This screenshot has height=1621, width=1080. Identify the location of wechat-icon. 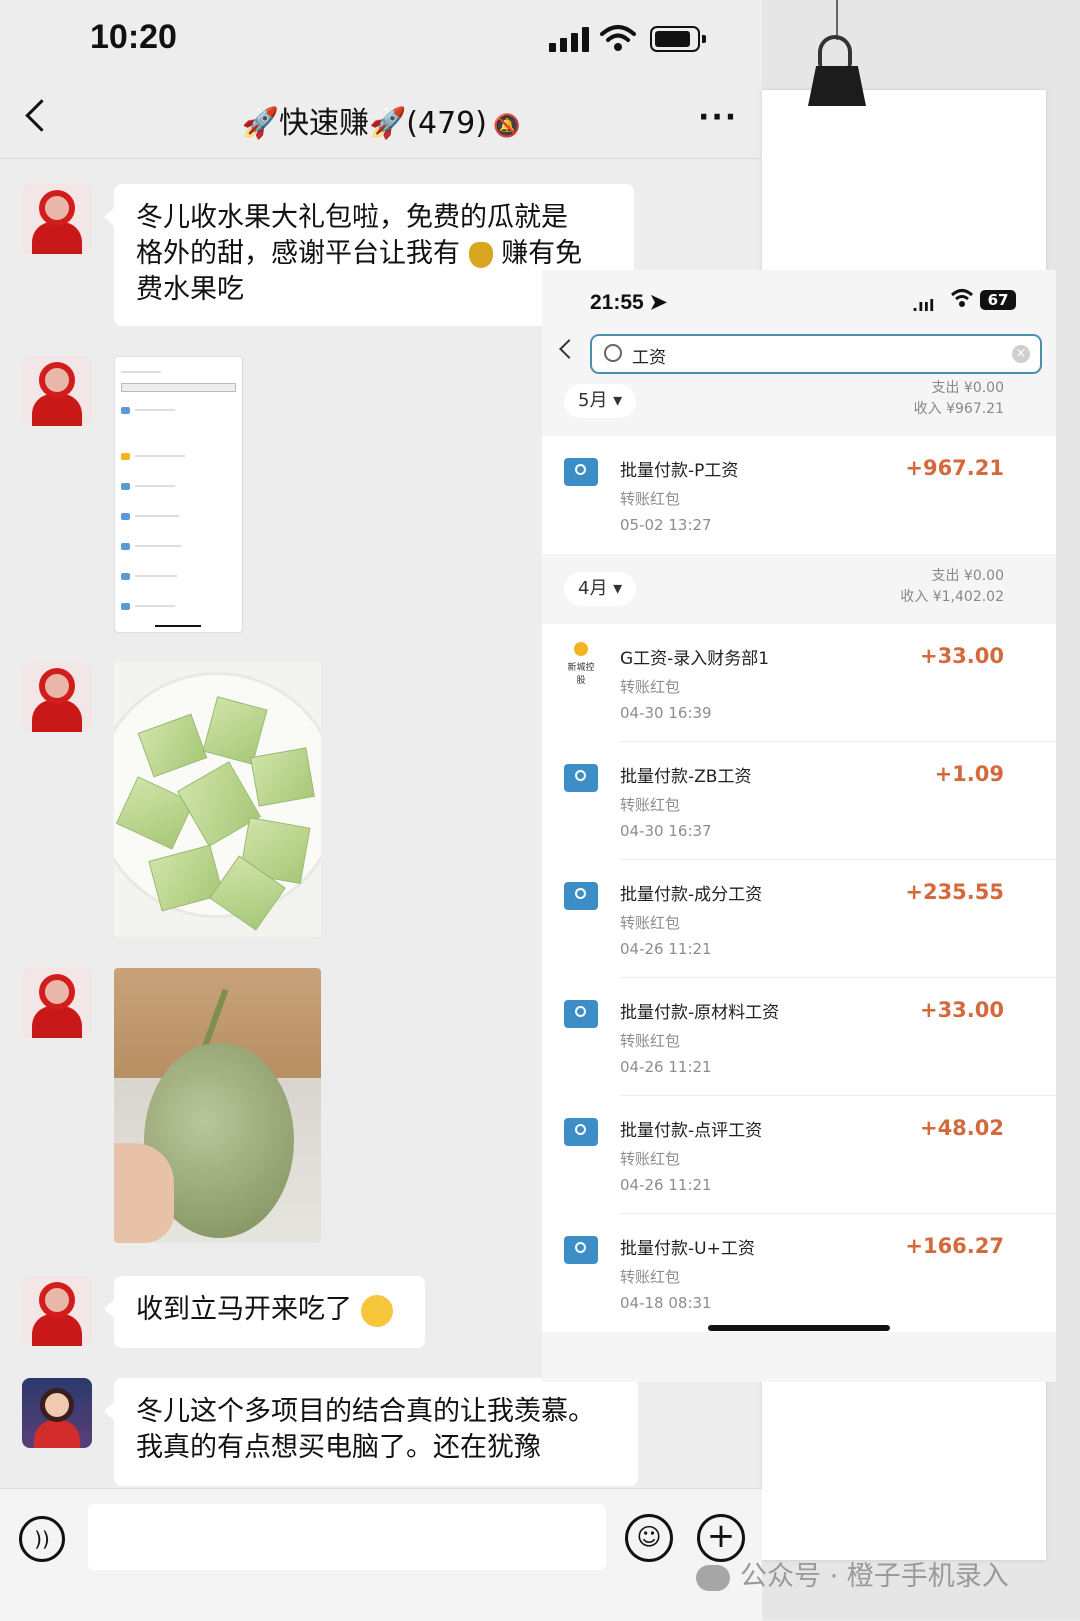
(713, 1577).